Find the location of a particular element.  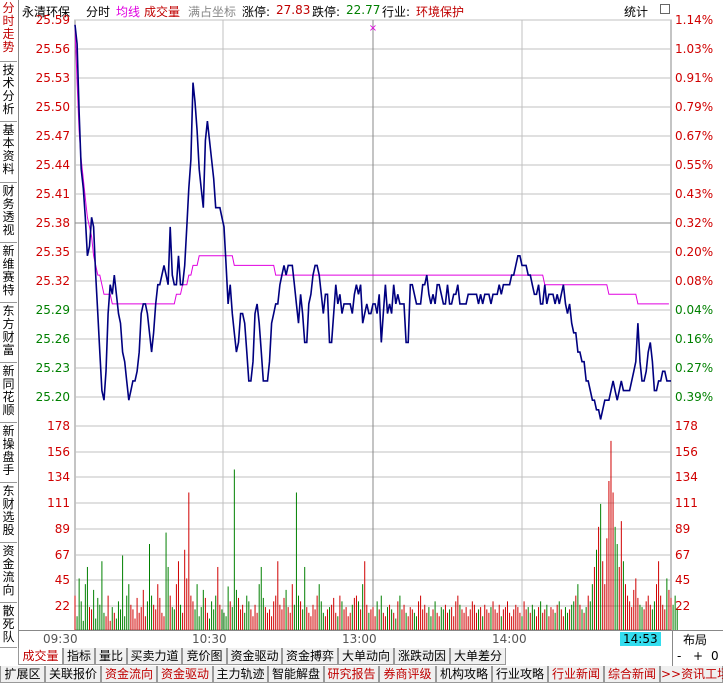

info-tab: 券商评级 is located at coordinates (407, 674).